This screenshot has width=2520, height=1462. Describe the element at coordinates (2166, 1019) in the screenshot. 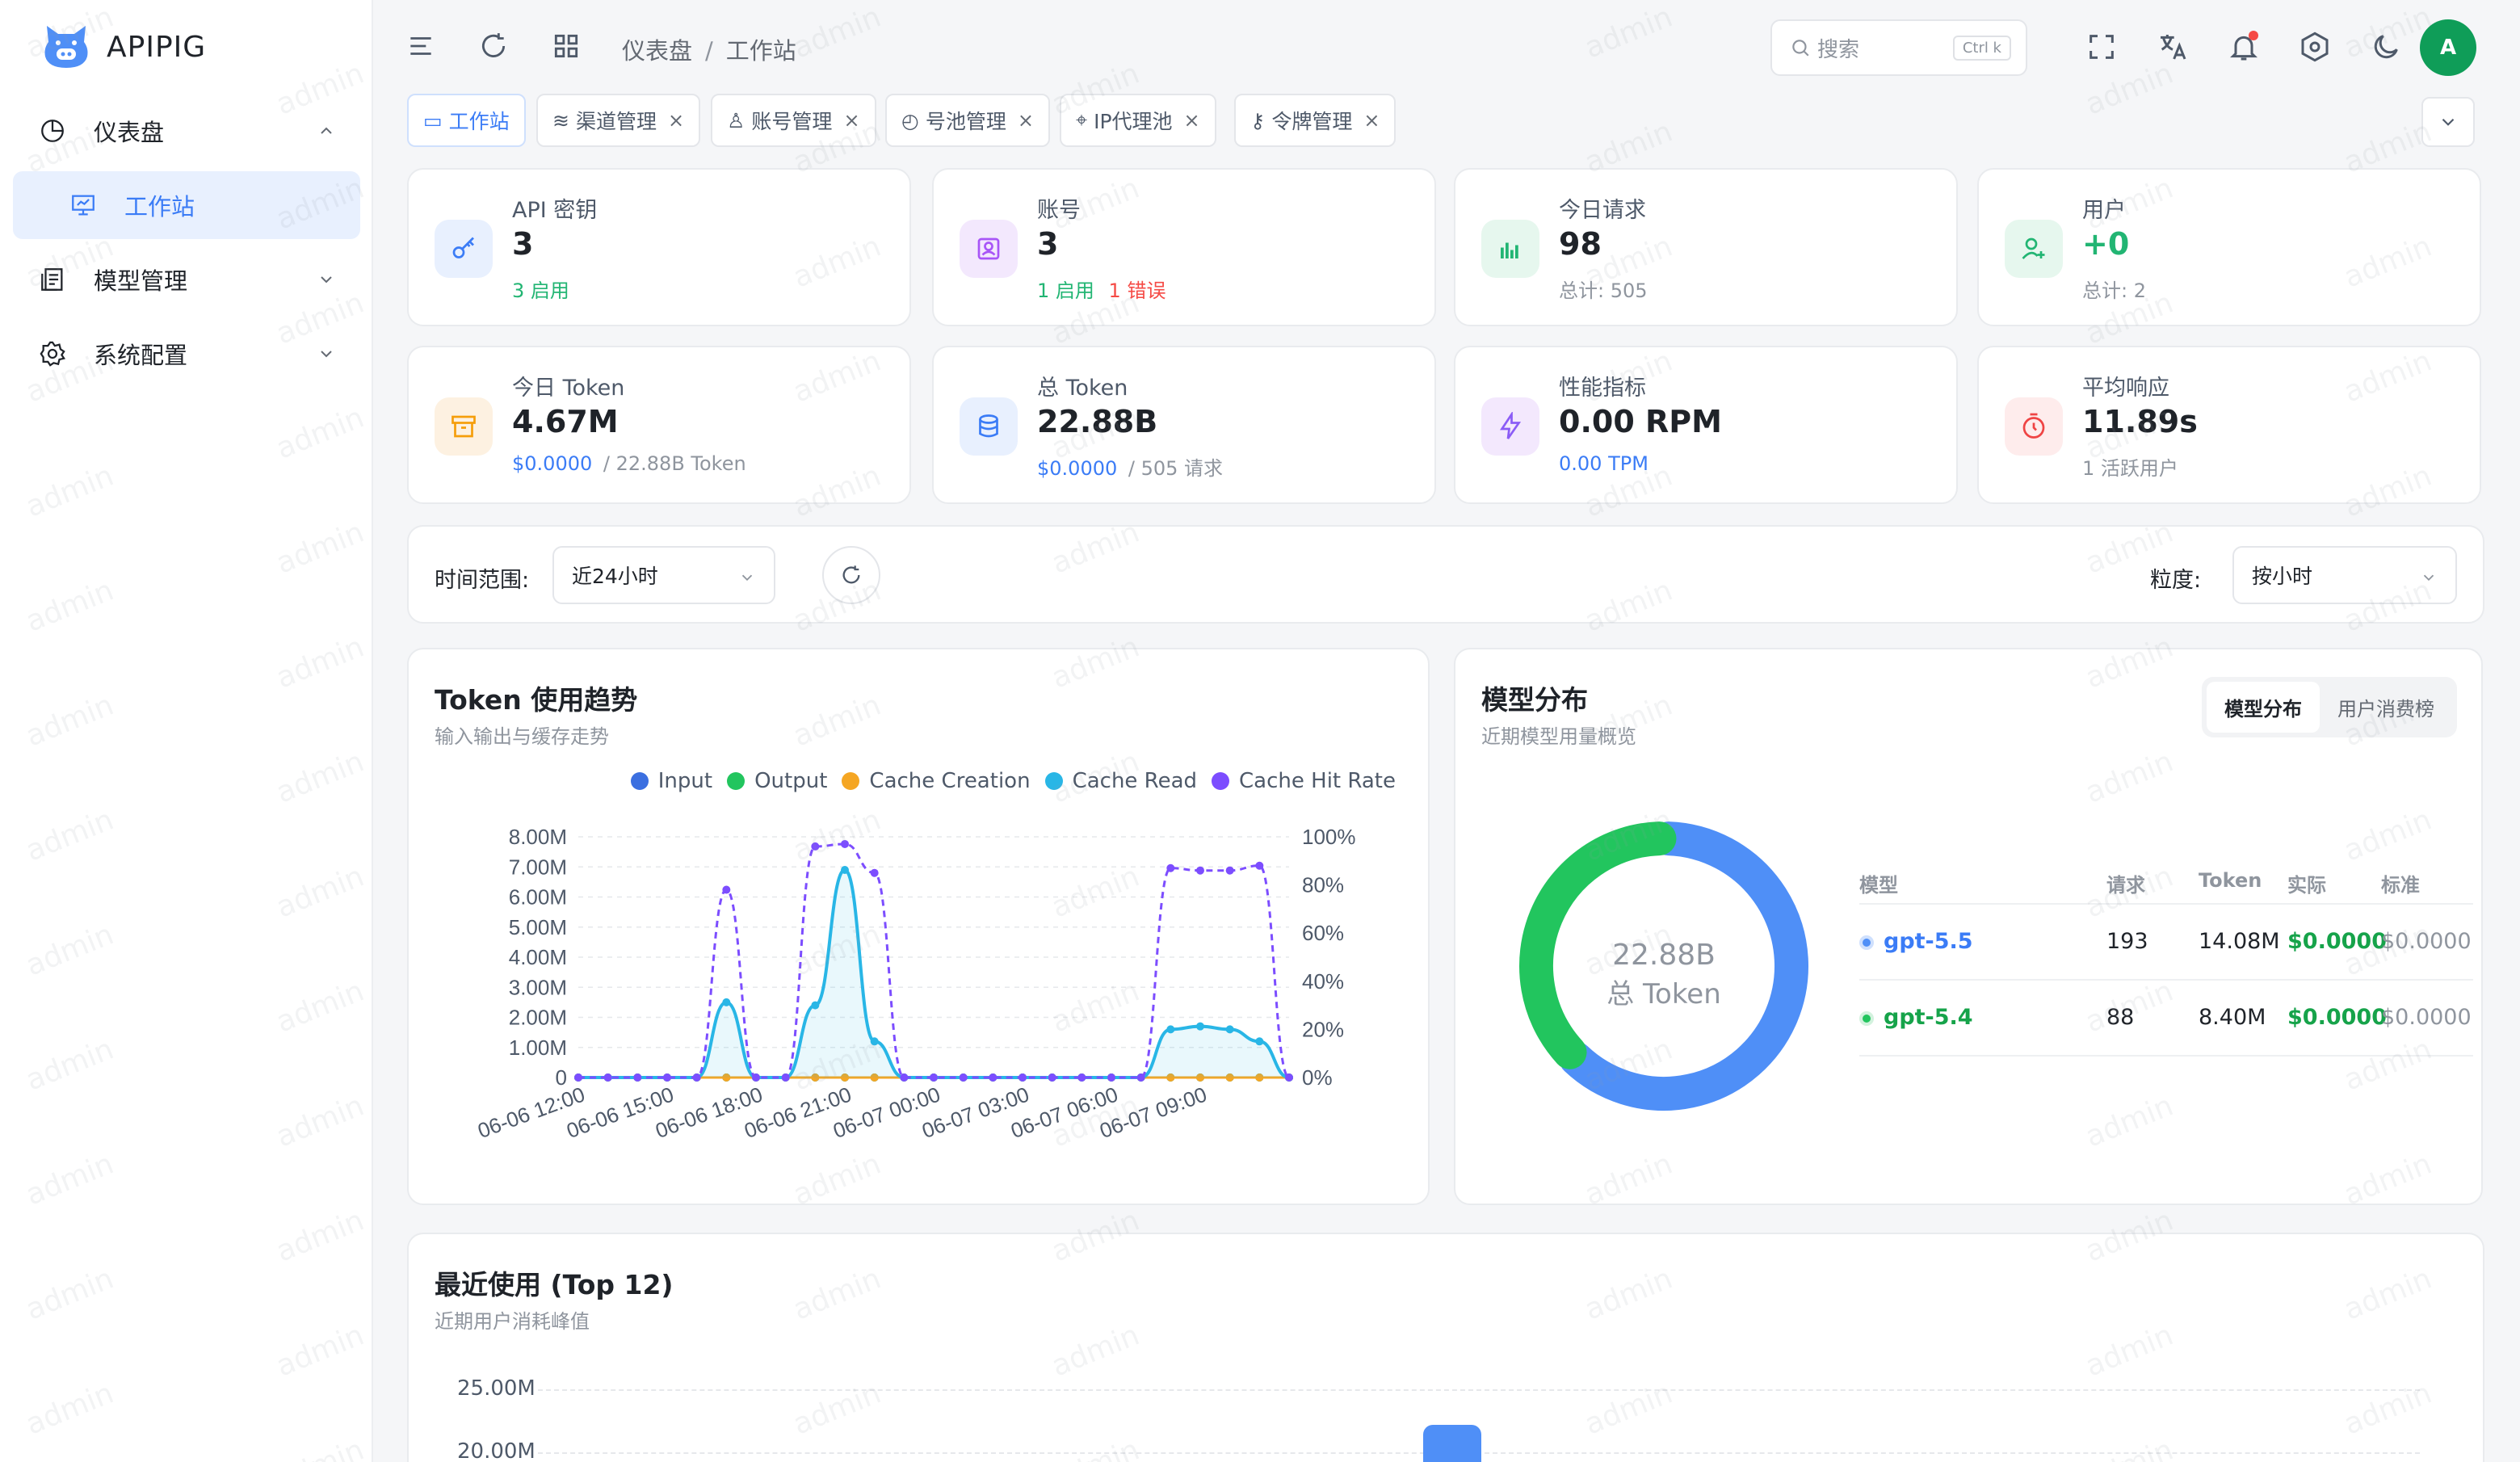

I see `table-row: gpt-5.4 88 8.40M $0.0000 $0.0000` at that location.